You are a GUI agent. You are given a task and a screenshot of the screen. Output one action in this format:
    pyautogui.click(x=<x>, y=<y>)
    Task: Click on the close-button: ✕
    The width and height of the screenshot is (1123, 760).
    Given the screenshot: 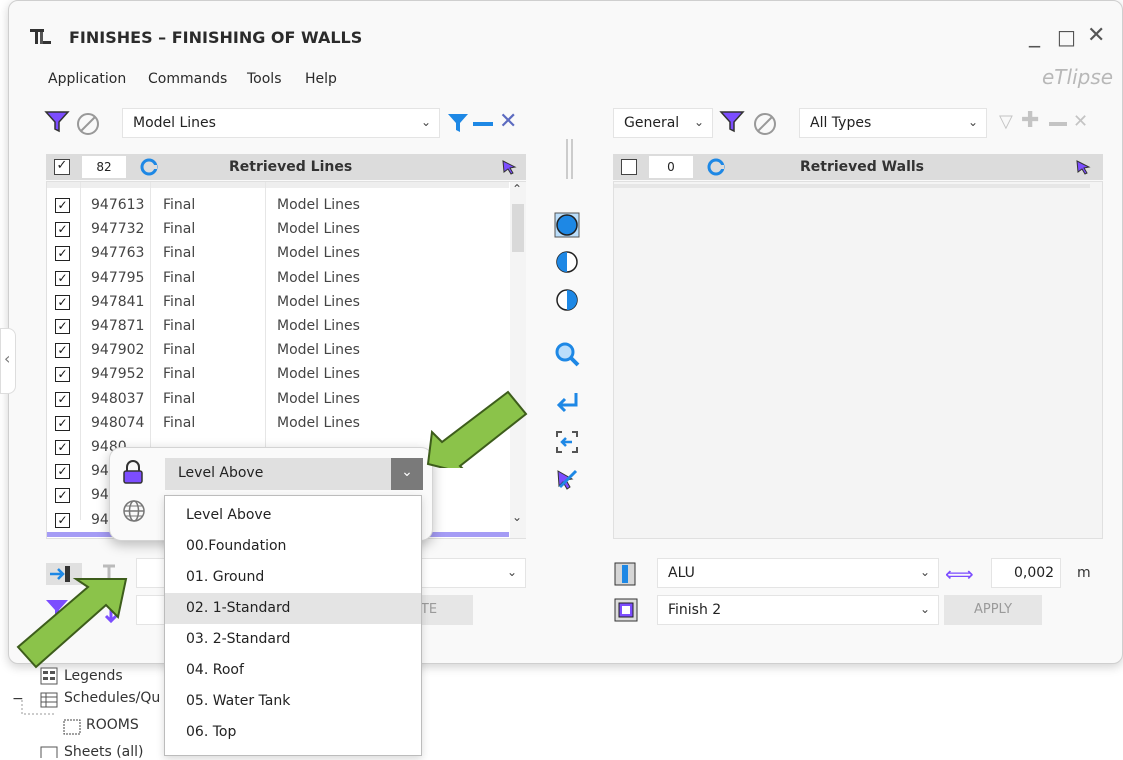 What is the action you would take?
    pyautogui.click(x=1096, y=35)
    